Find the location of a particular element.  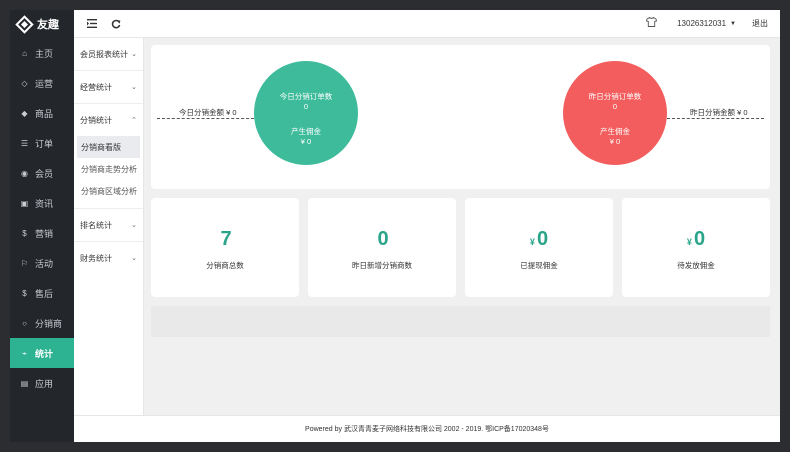

yesterday-summary-circle: 昨日分销订单数 0 产生佣金 ¥ 0 is located at coordinates (615, 113).